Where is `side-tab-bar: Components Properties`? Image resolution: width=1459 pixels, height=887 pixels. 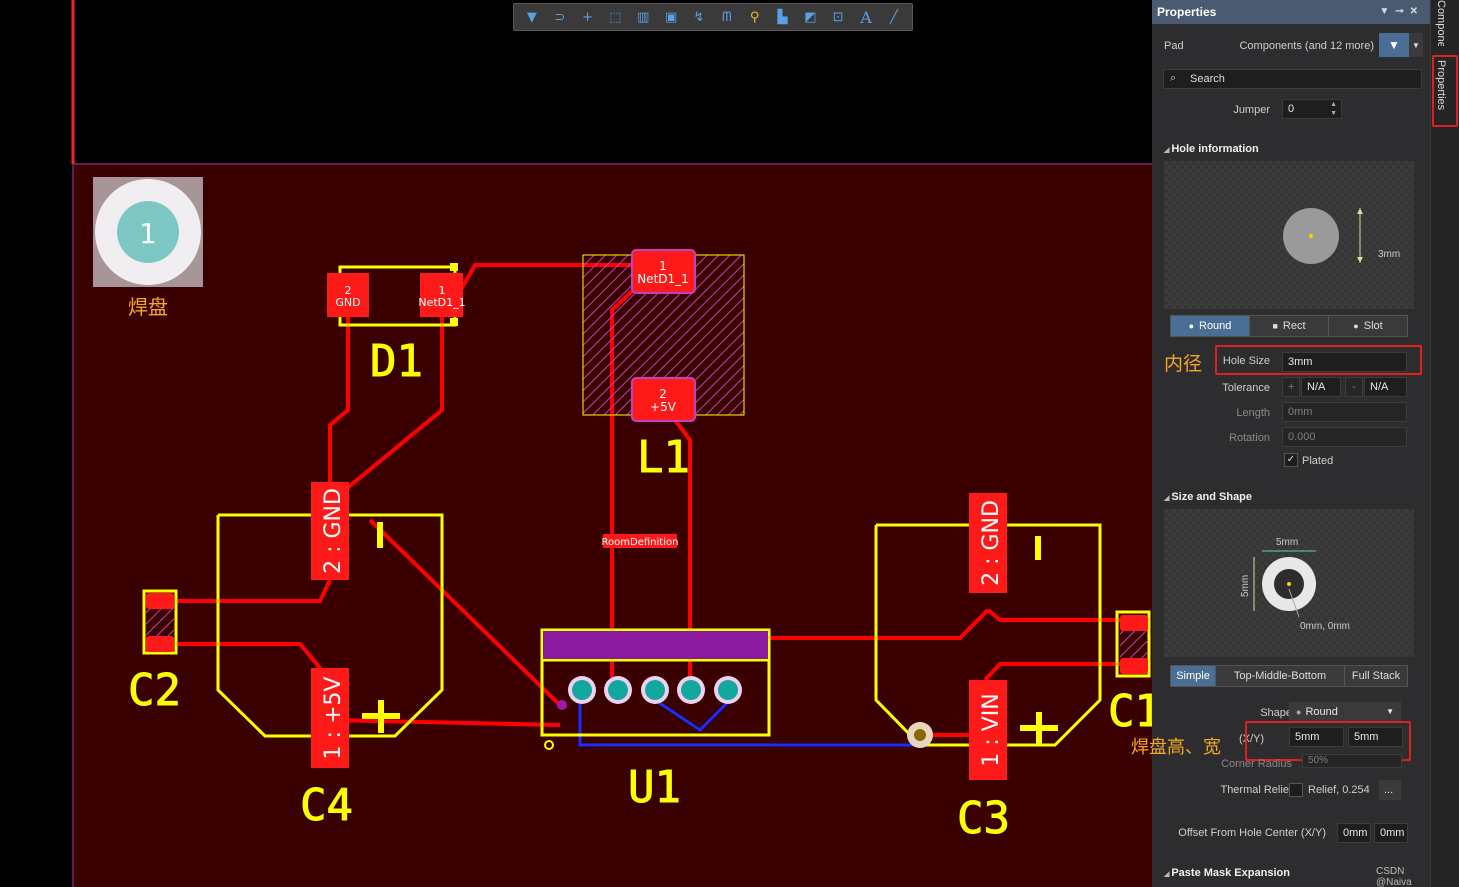
side-tab-bar: Components Properties is located at coordinates (1444, 443).